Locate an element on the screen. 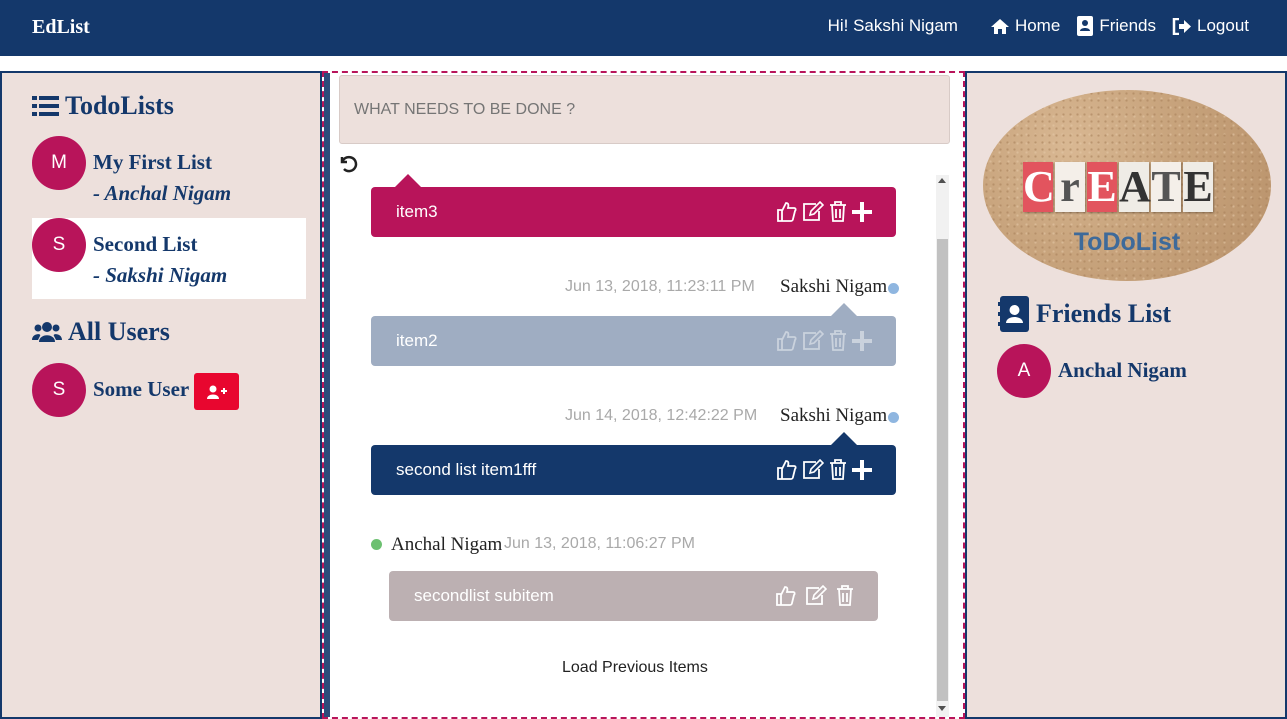 The width and height of the screenshot is (1287, 719). nav-menu: Hi! Sakshi Nigam Home Friends Logout is located at coordinates (1038, 26).